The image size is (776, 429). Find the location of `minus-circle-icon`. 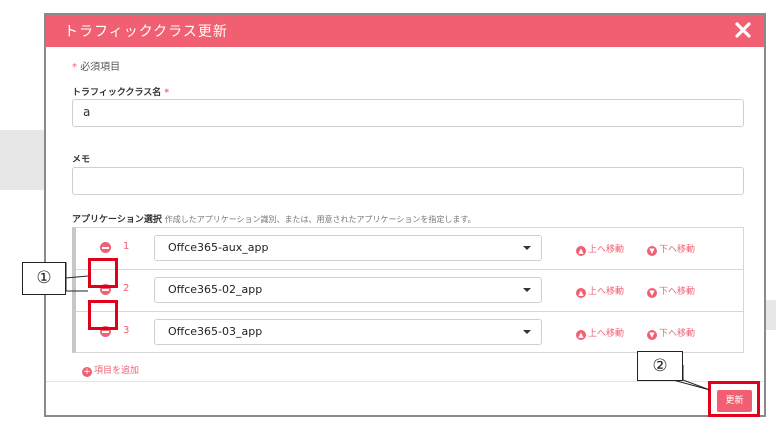

minus-circle-icon is located at coordinates (105, 247).